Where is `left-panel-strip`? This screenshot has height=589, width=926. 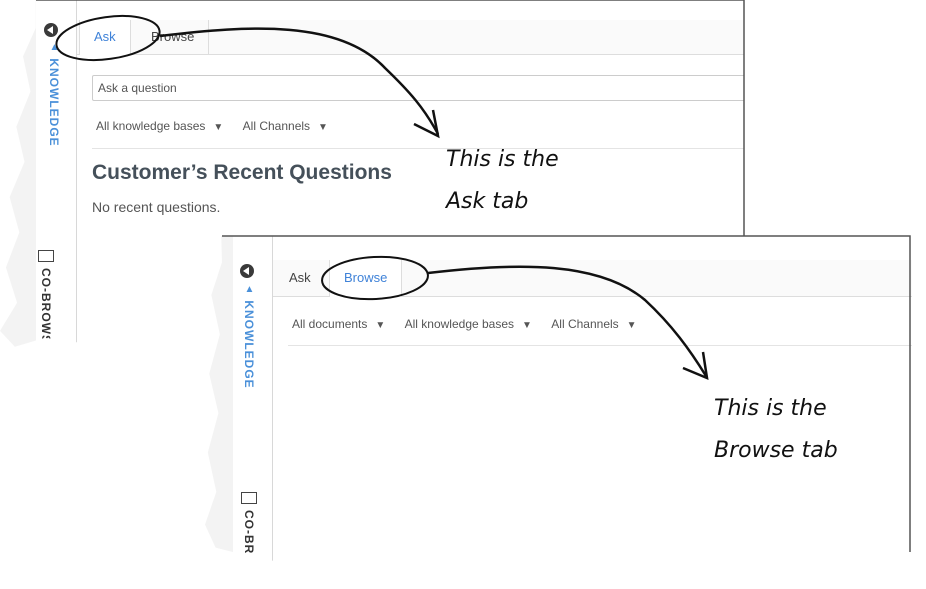 left-panel-strip is located at coordinates (18, 176).